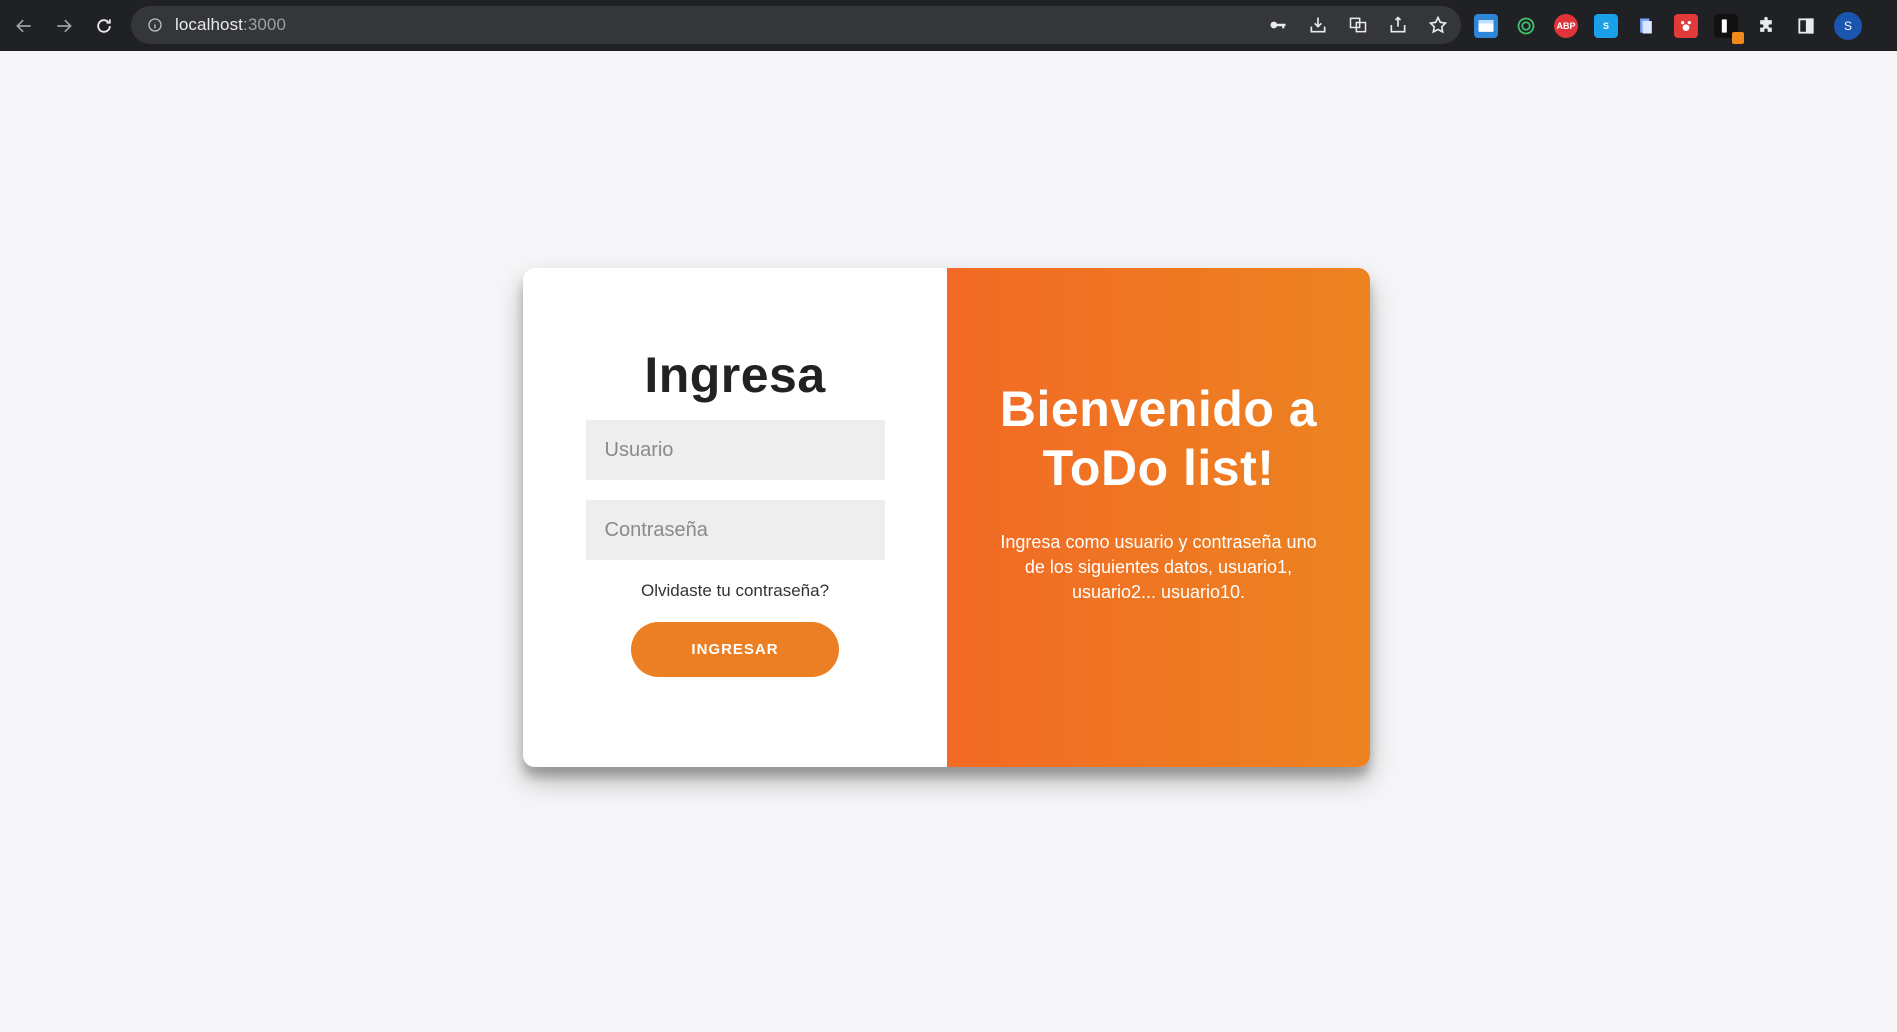 The height and width of the screenshot is (1032, 1897). Describe the element at coordinates (1398, 25) in the screenshot. I see `share-icon` at that location.